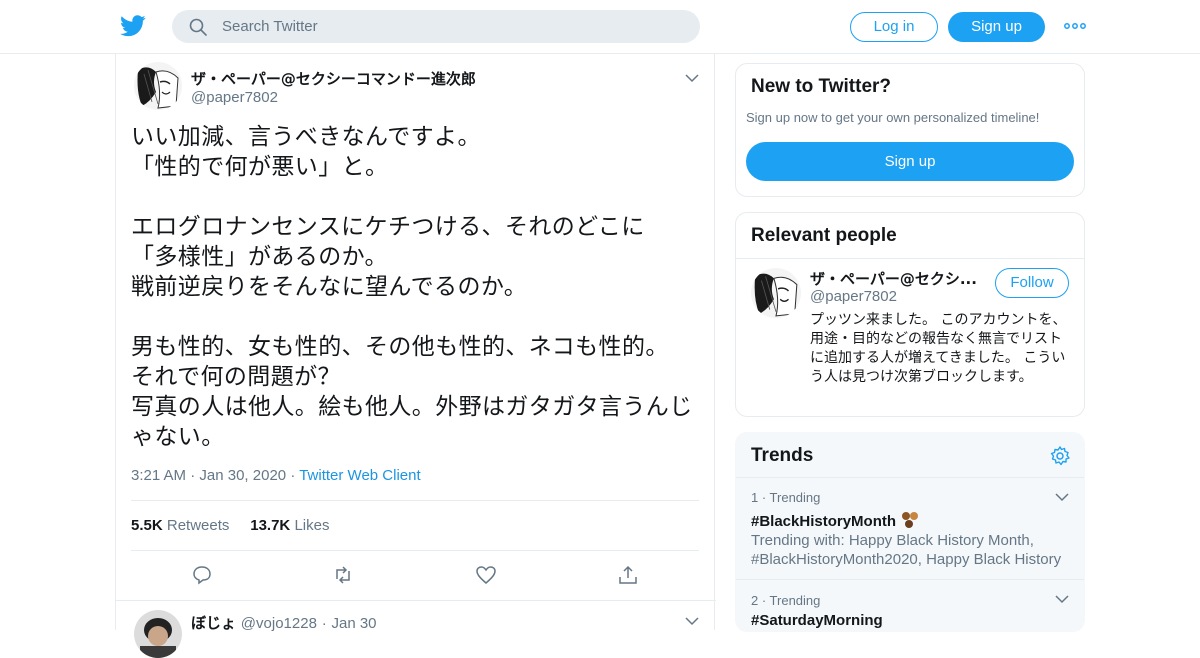 The image size is (1200, 658). Describe the element at coordinates (853, 296) in the screenshot. I see `person-handle: @paper7802` at that location.